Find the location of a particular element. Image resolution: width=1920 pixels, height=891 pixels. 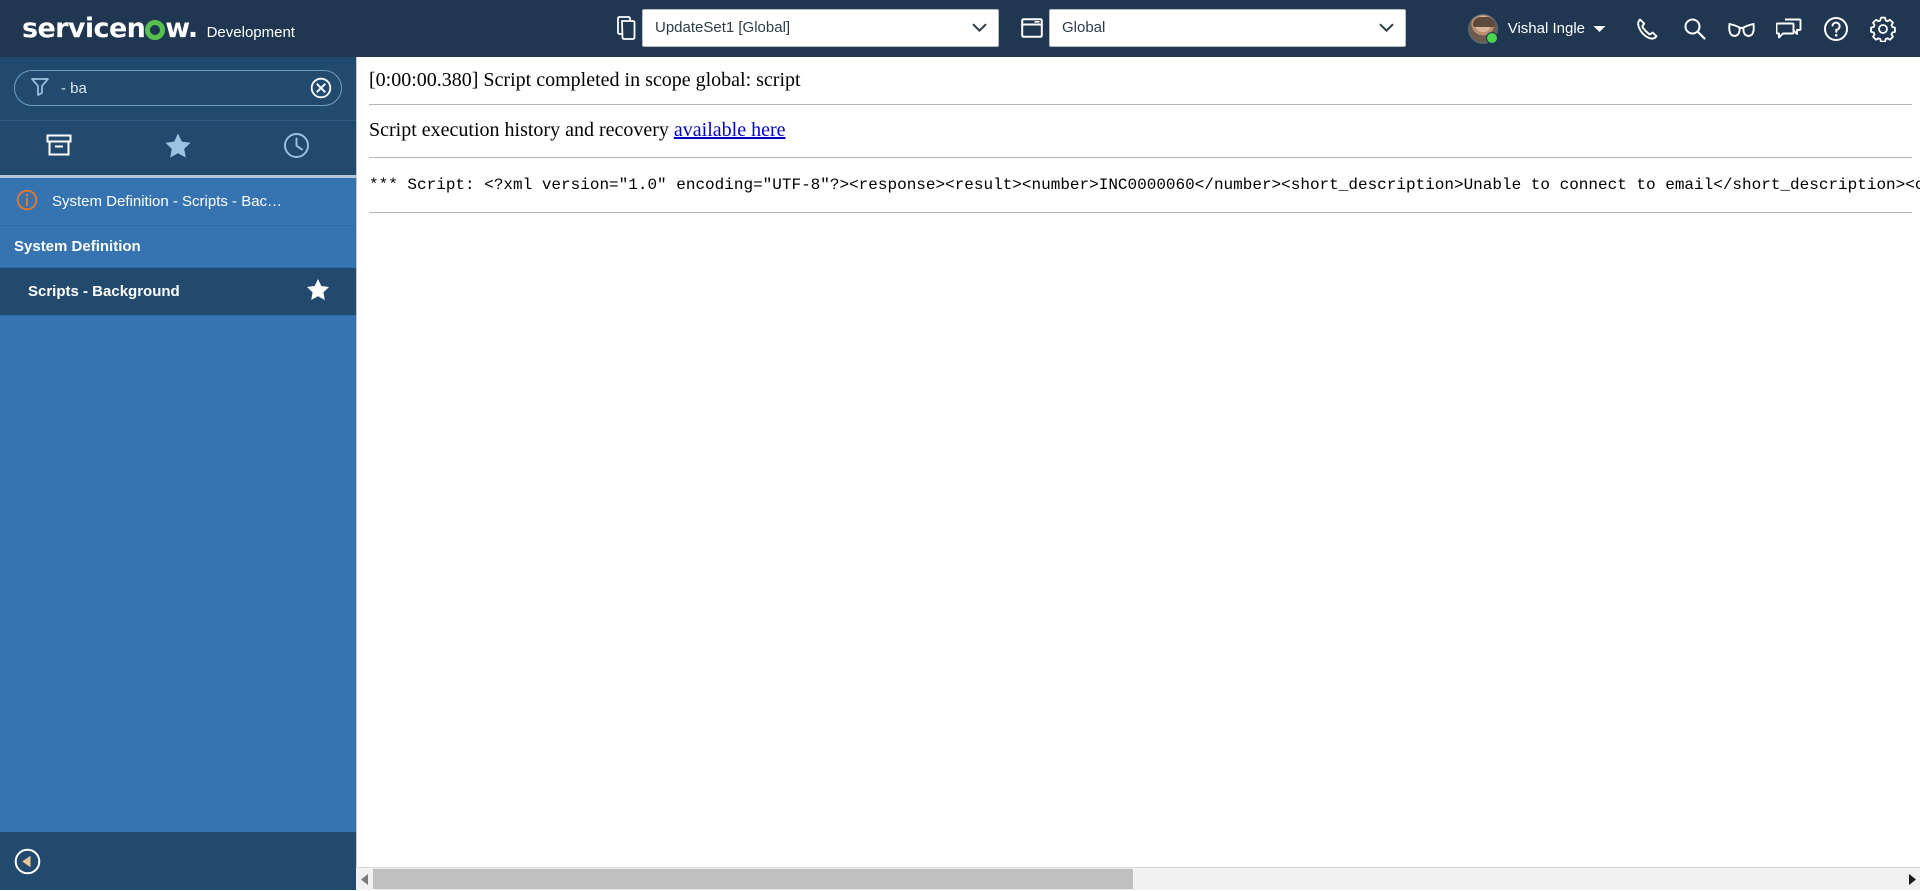

navigator-footer is located at coordinates (178, 861).